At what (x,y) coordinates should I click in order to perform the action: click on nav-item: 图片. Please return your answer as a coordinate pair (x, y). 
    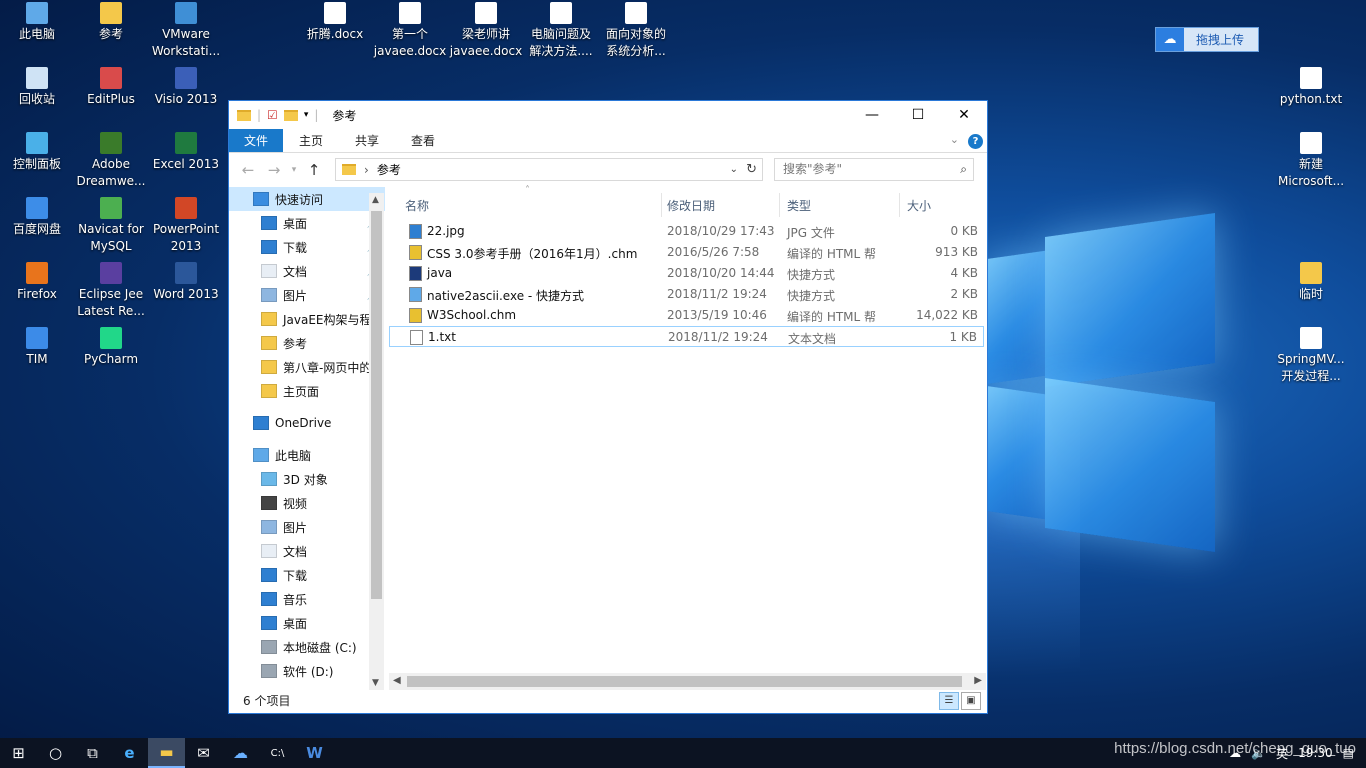
    Looking at the image, I should click on (307, 527).